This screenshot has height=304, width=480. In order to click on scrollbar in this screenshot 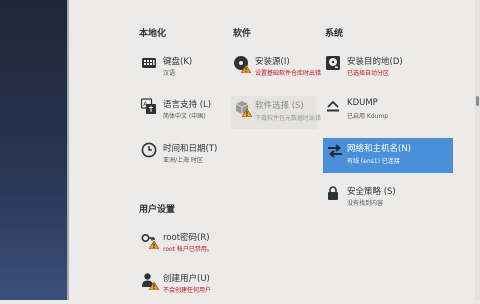, I will do `click(477, 150)`.